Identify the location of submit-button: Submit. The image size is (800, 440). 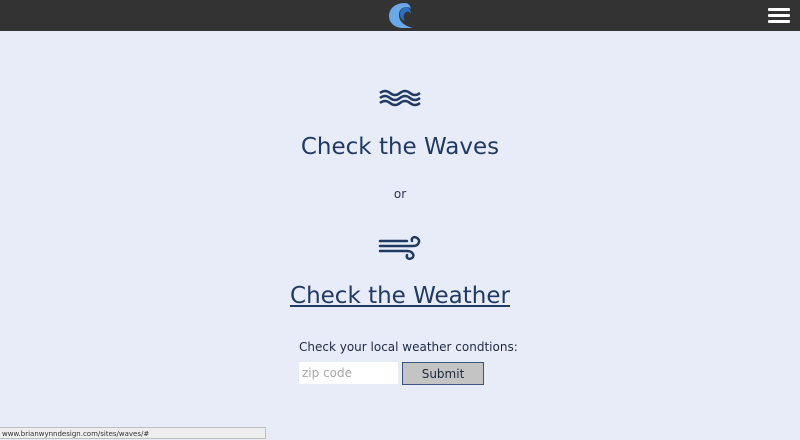
(443, 373).